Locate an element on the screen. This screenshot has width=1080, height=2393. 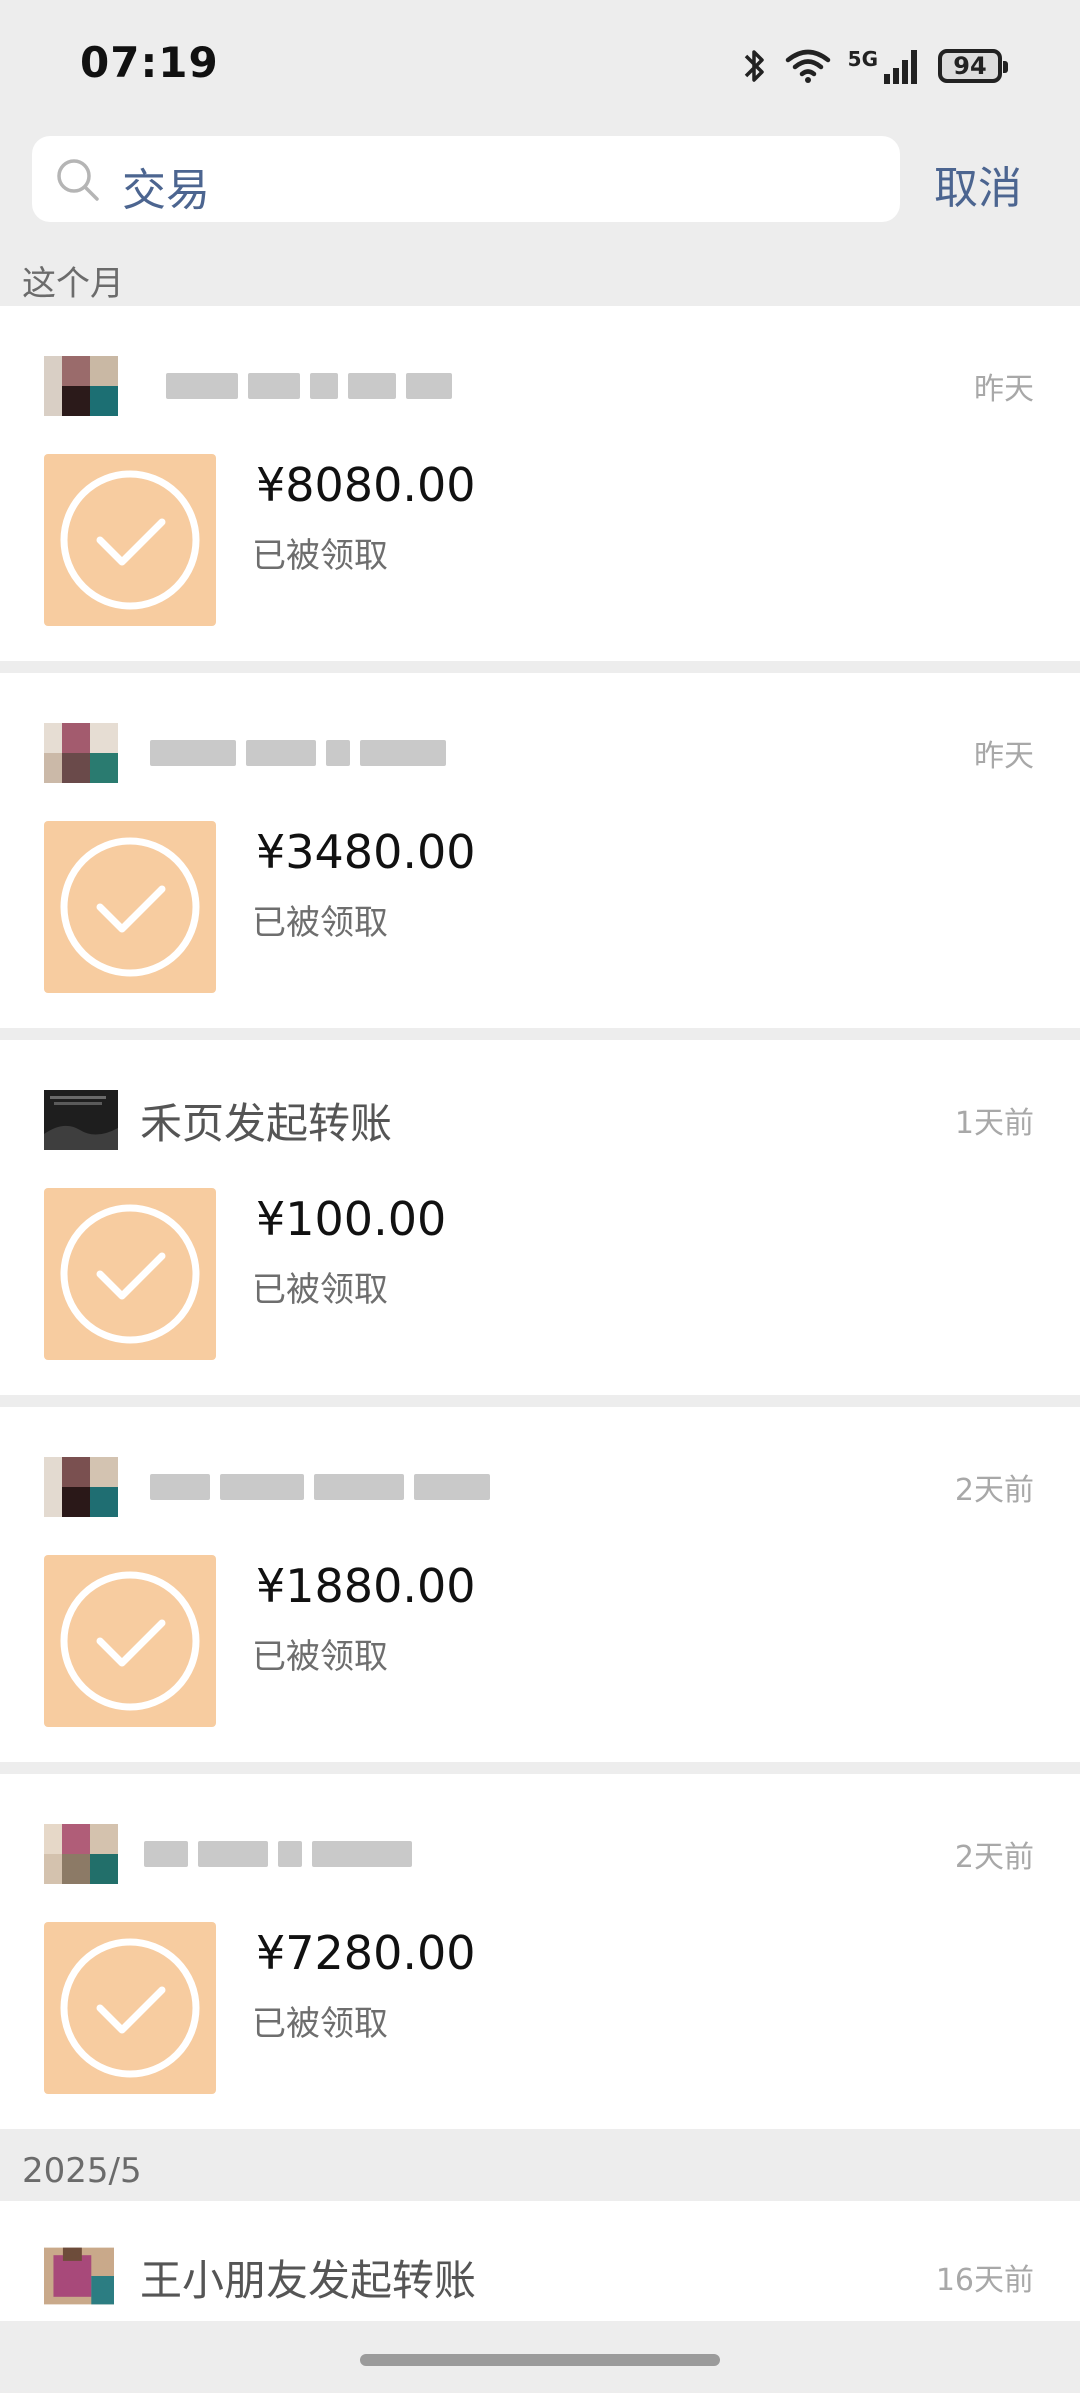
transaction-card: 王小朋友发起转账 16天前 is located at coordinates (540, 2261).